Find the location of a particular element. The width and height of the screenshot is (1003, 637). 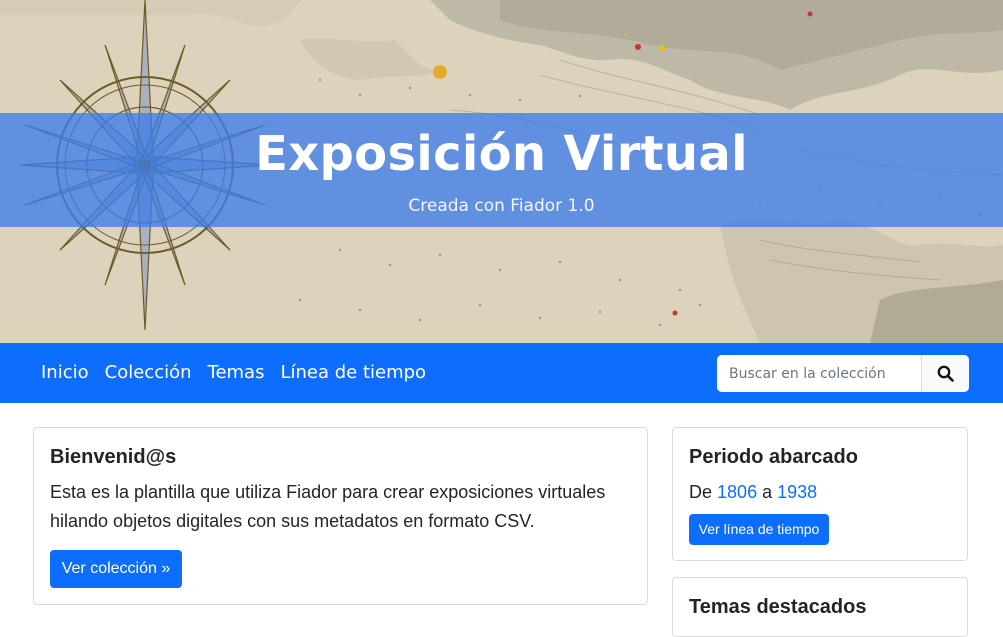

nav-link-linea-de-tiempo: Línea de tiempo is located at coordinates (353, 373).